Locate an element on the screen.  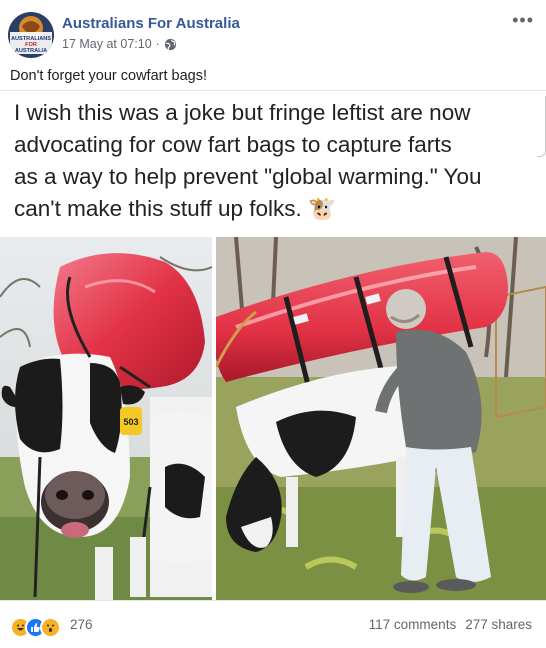
ear-tag-label: 503 is located at coordinates (130, 422).